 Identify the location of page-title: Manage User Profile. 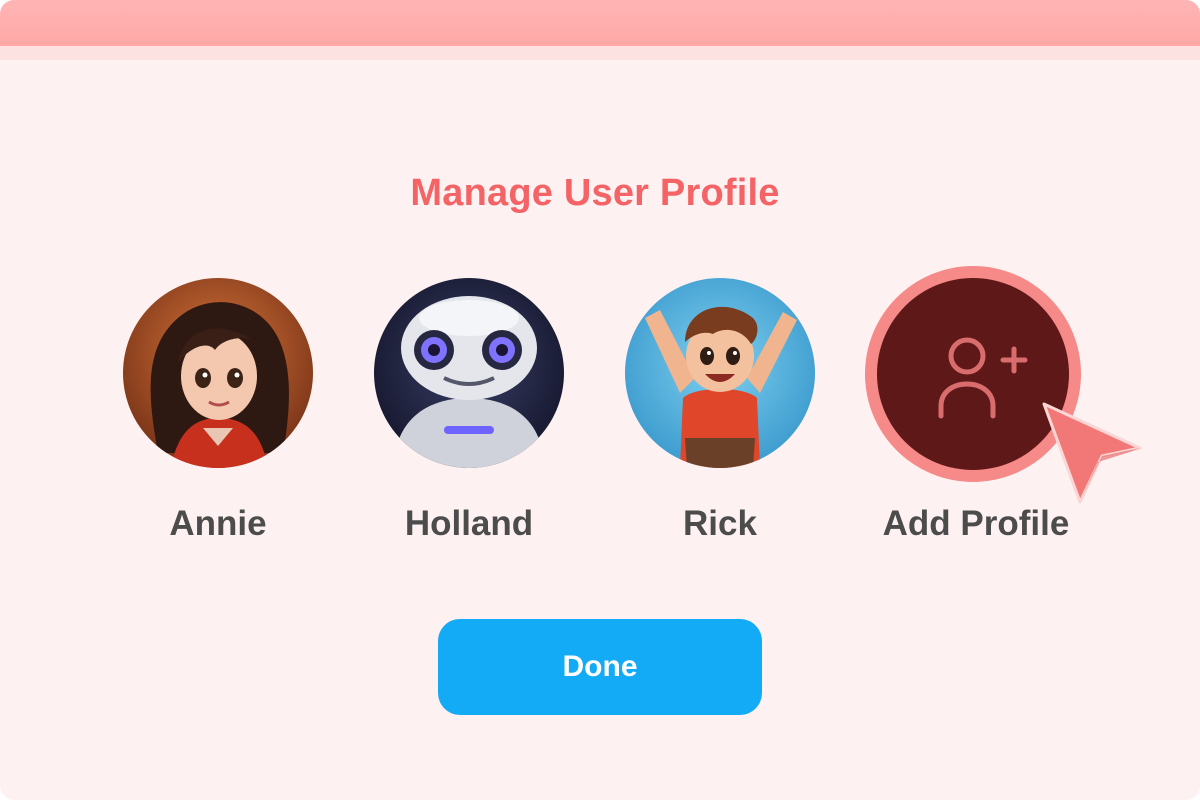
(595, 193).